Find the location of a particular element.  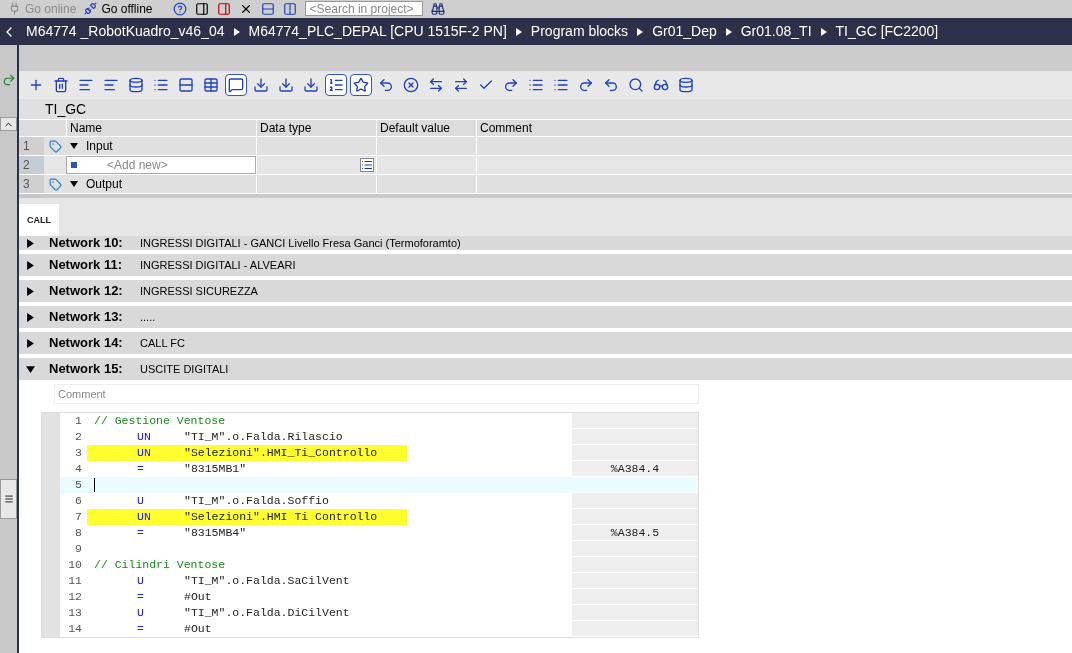

network-header: Network 10: INGRESSI DIGITALI - GANCI Livello Fresa Ganci (Termoforamto) is located at coordinates (545, 243).